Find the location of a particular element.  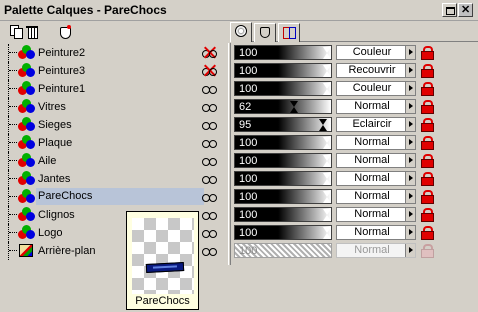

layer-row: Vitres is located at coordinates (117, 107).